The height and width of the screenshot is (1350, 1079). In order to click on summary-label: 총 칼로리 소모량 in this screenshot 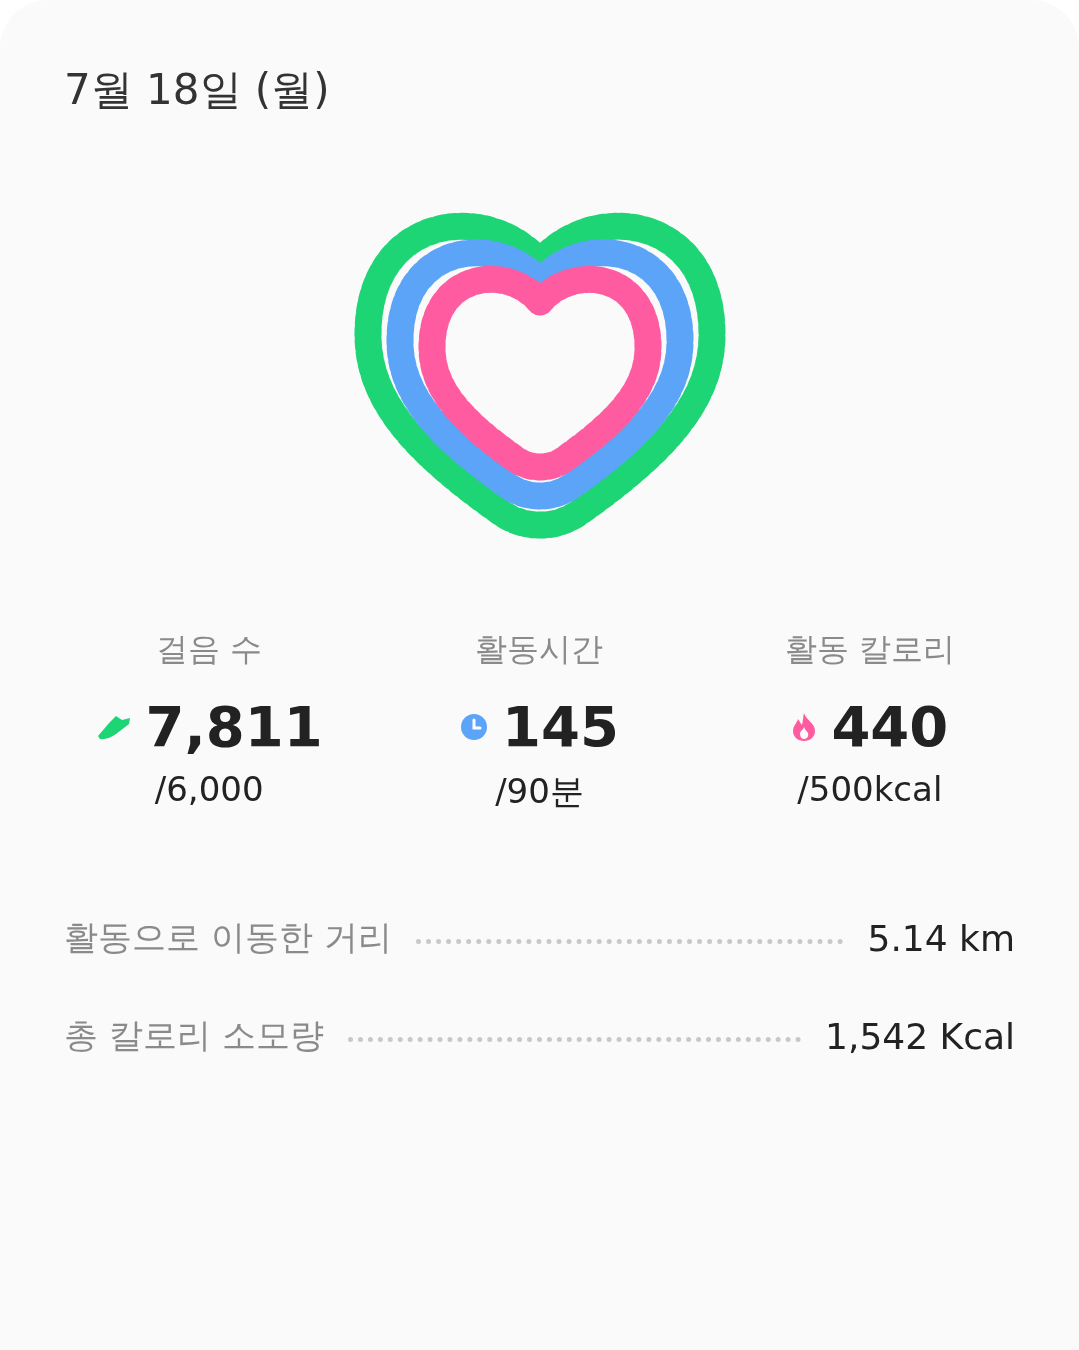, I will do `click(194, 1035)`.